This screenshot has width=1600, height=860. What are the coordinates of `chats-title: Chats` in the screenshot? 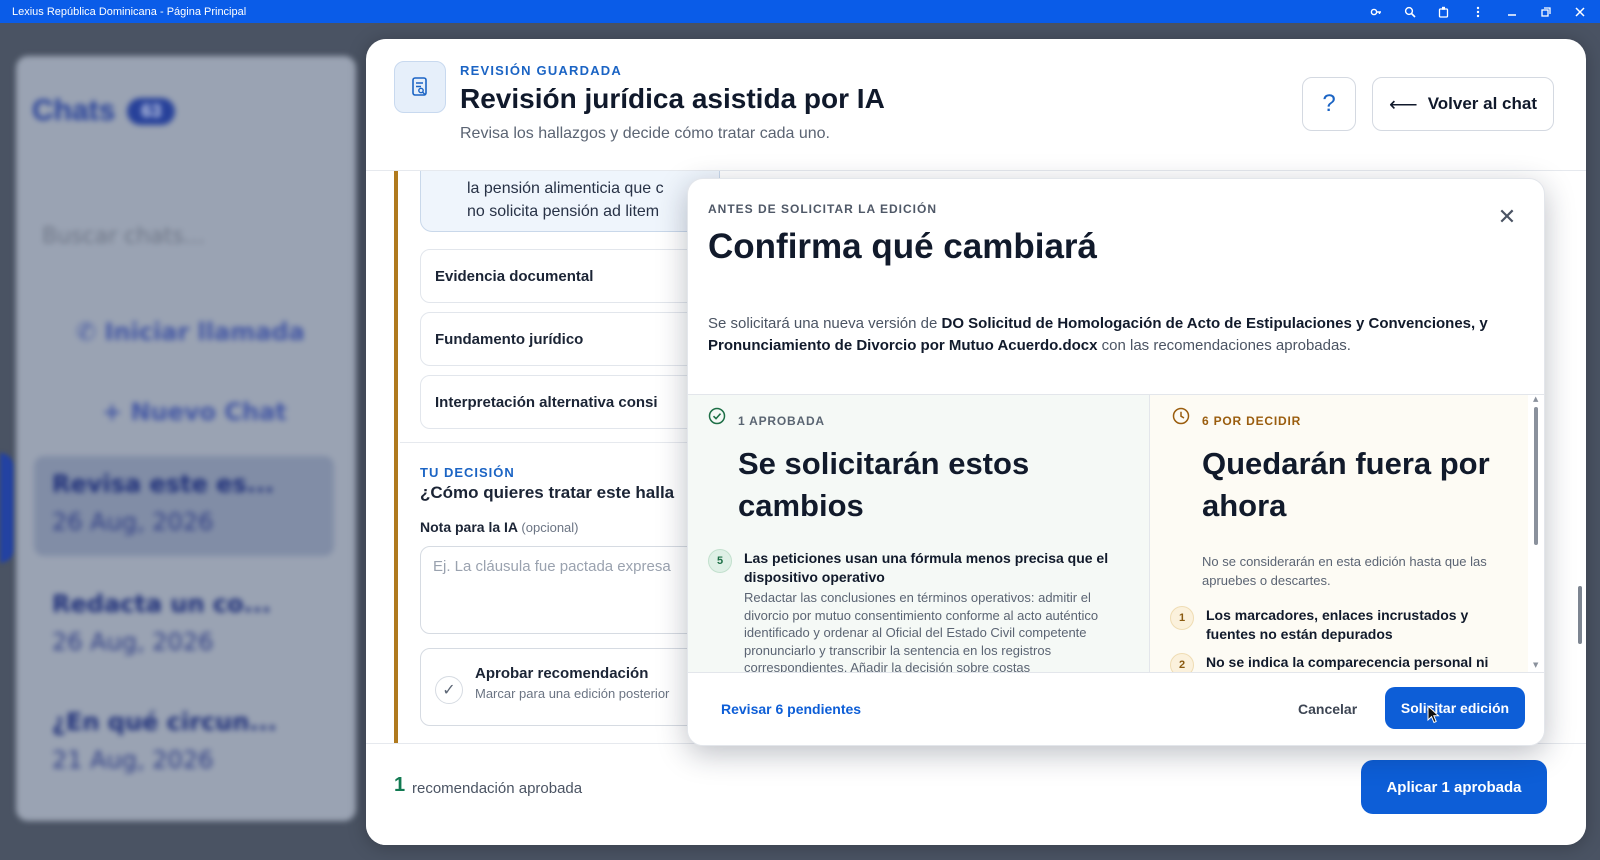 It's located at (74, 110).